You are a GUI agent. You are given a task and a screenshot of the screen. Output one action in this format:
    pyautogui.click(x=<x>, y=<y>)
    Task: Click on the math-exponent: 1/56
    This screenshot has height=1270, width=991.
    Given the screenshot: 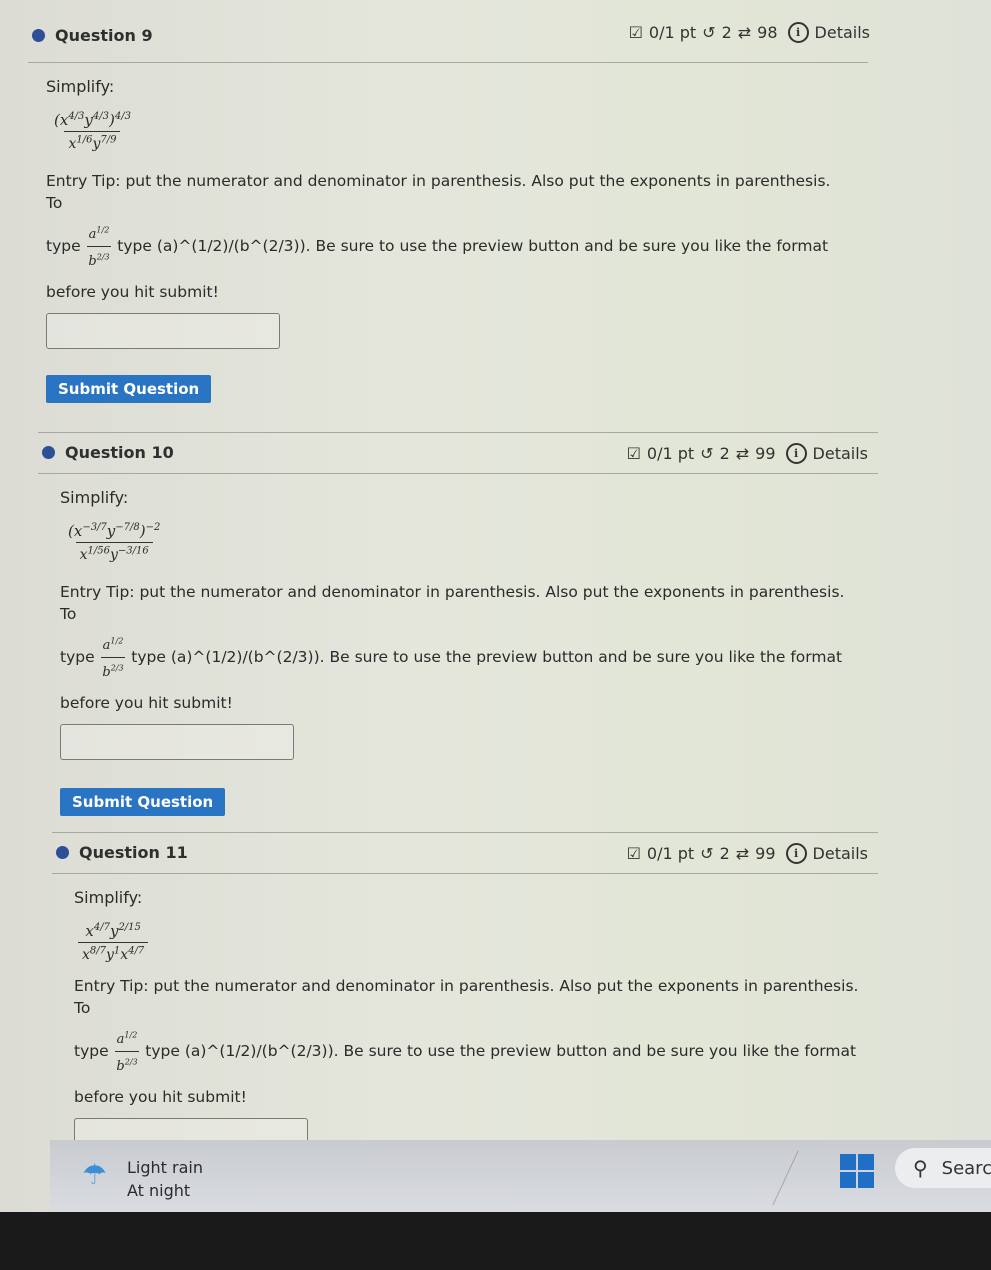 What is the action you would take?
    pyautogui.click(x=98, y=550)
    